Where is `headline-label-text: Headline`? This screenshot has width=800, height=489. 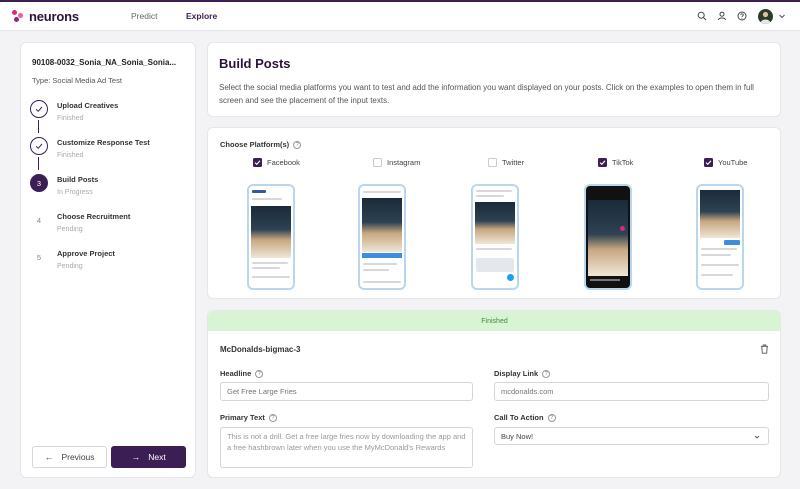 headline-label-text: Headline is located at coordinates (236, 373).